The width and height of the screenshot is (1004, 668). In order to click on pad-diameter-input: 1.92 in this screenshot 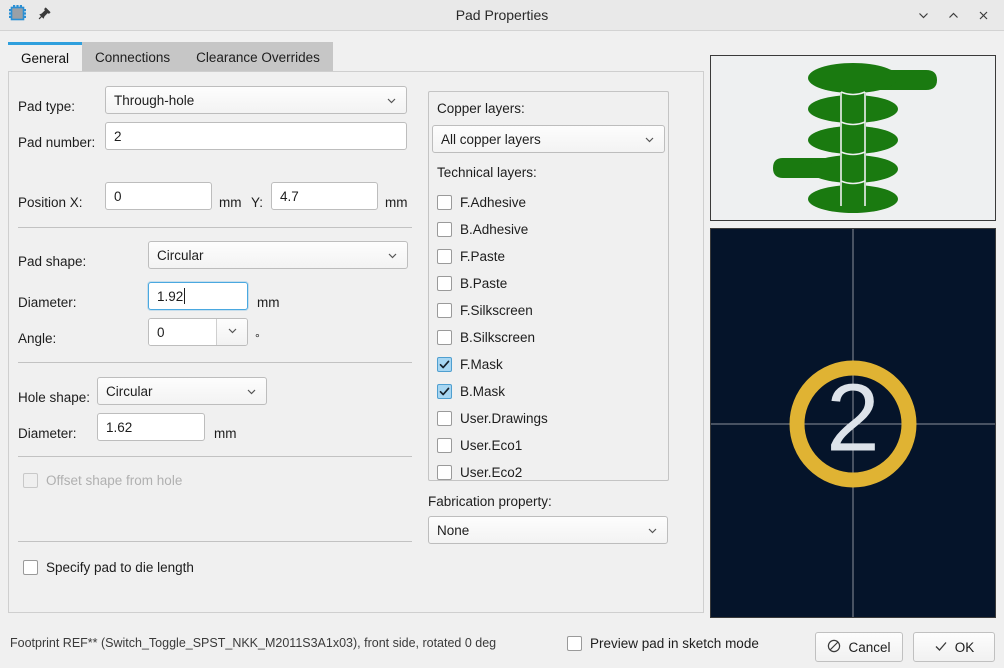, I will do `click(198, 296)`.